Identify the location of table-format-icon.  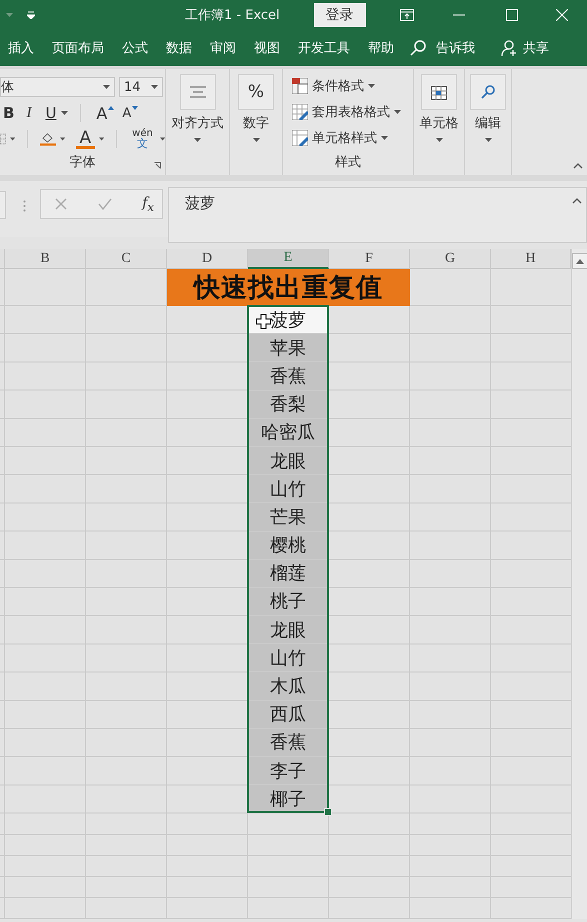
(300, 112).